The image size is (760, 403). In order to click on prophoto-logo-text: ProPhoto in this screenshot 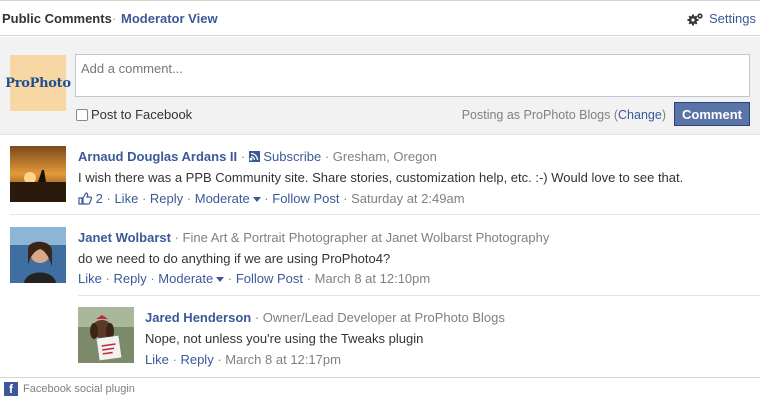, I will do `click(38, 83)`.